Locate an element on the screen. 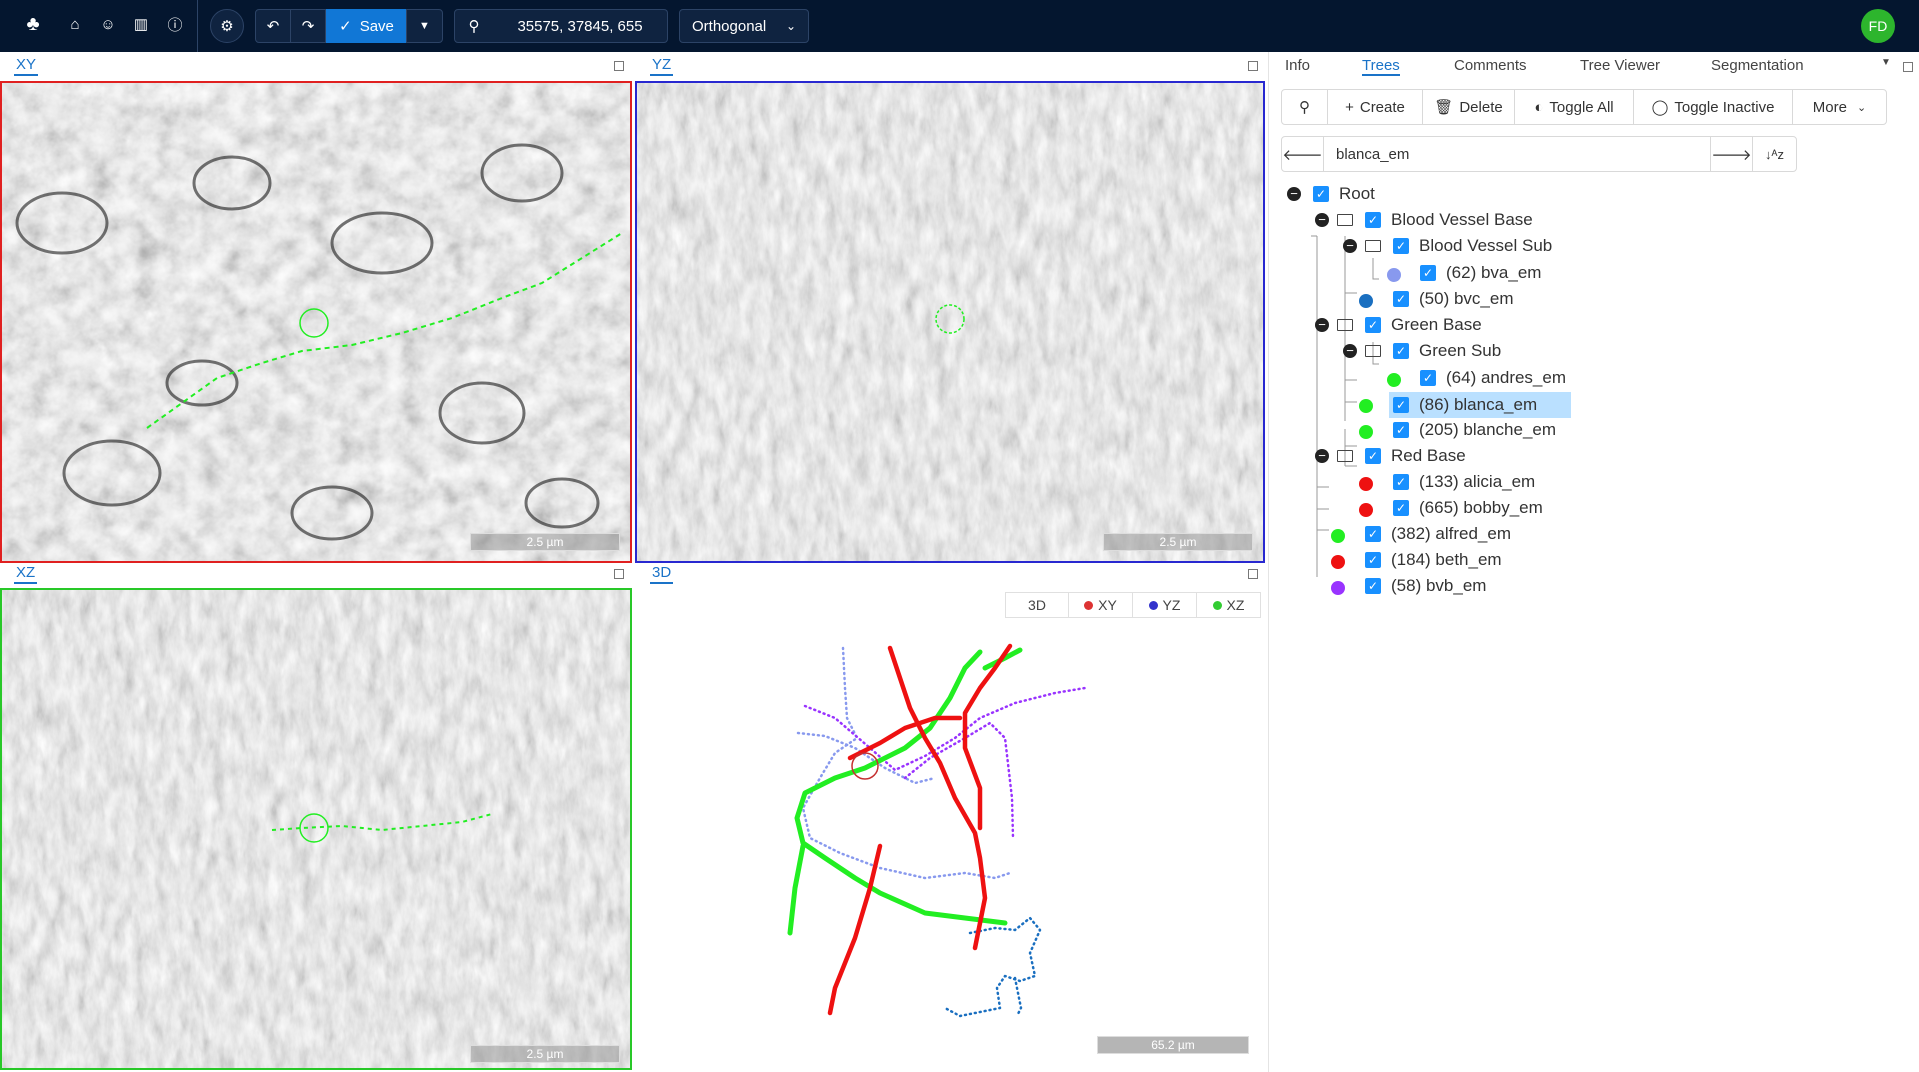 The image size is (1919, 1072). tree-item-alicia: ✓ (133) alicia_em is located at coordinates (1464, 482).